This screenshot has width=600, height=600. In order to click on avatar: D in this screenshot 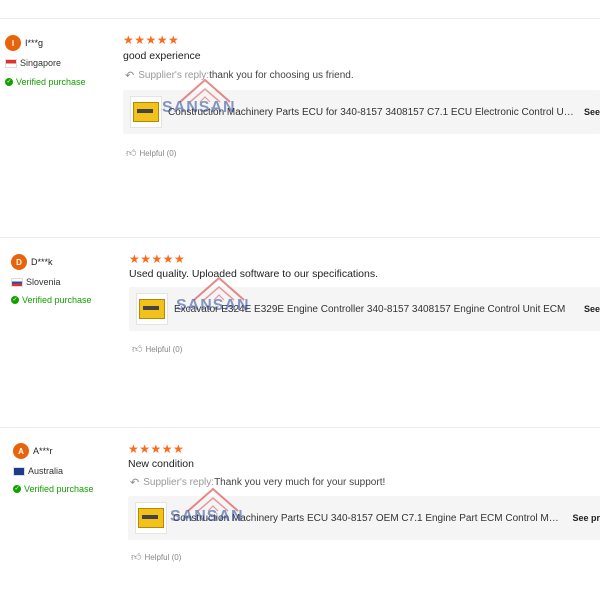, I will do `click(19, 262)`.